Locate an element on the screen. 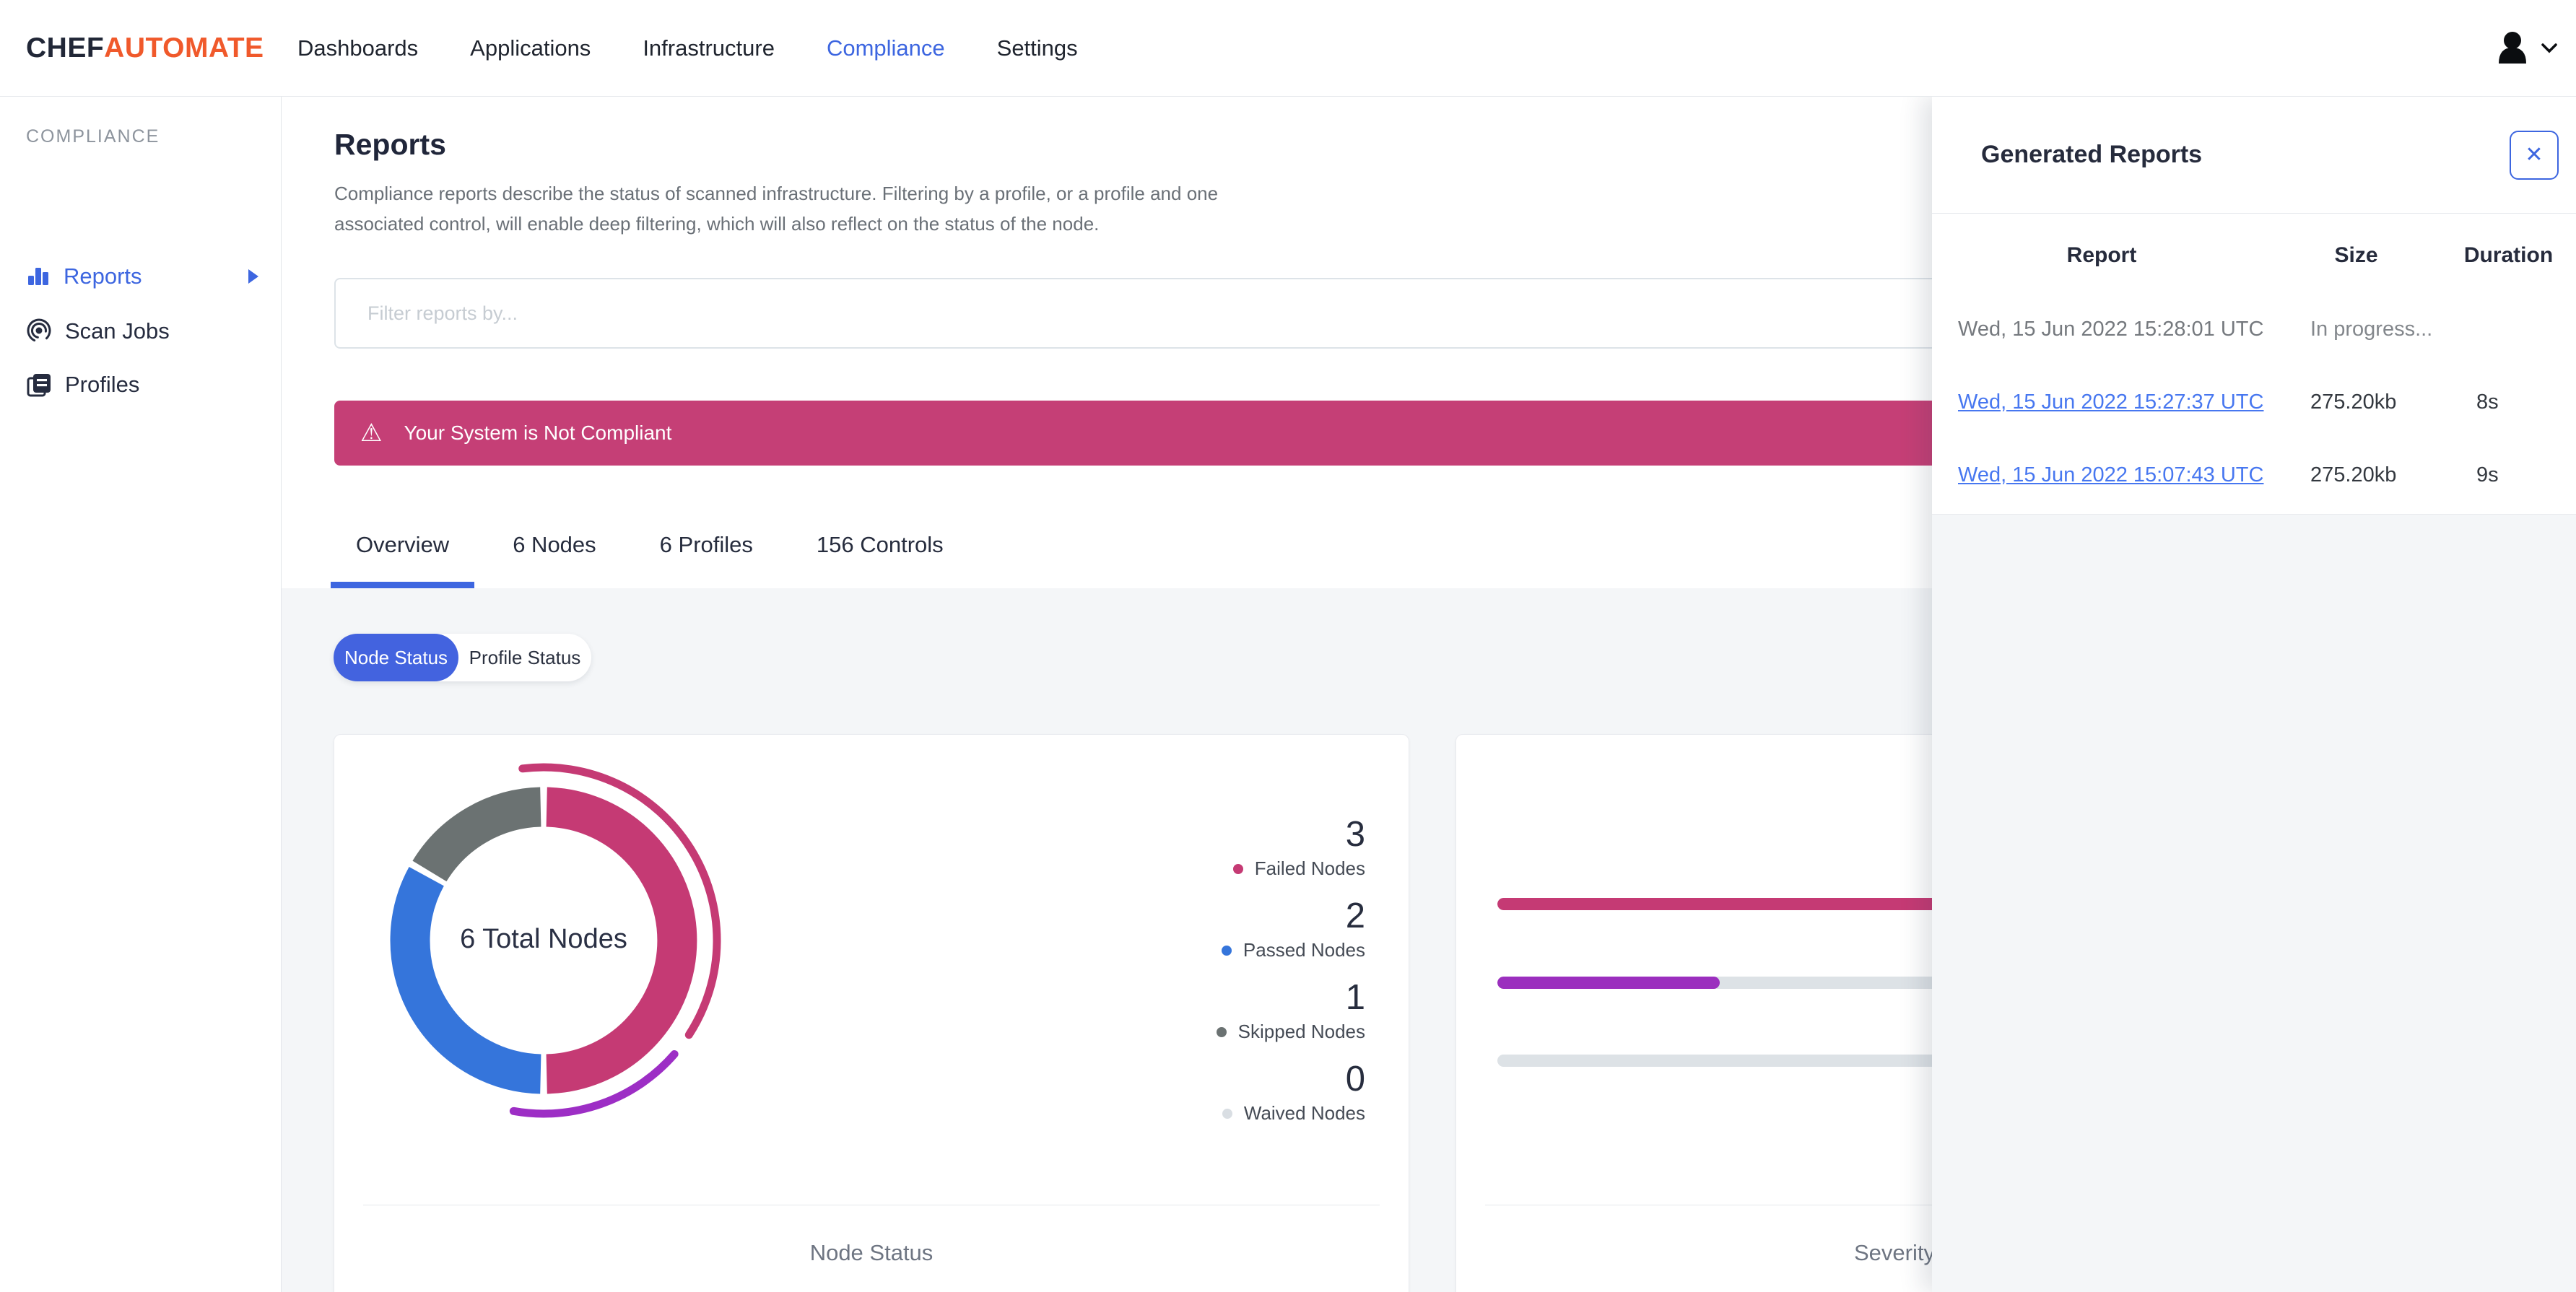 The image size is (2576, 1292). passed-count: 2 is located at coordinates (1355, 915).